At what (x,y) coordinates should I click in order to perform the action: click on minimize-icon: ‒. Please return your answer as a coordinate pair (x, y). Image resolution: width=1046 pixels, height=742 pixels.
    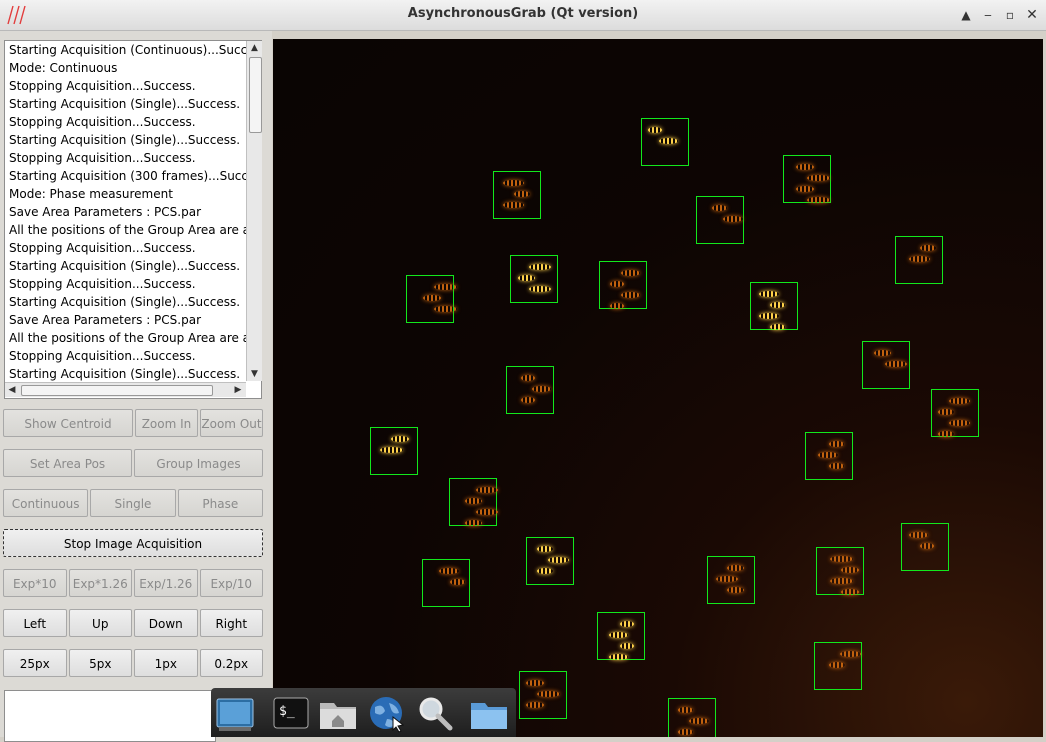
    Looking at the image, I should click on (988, 15).